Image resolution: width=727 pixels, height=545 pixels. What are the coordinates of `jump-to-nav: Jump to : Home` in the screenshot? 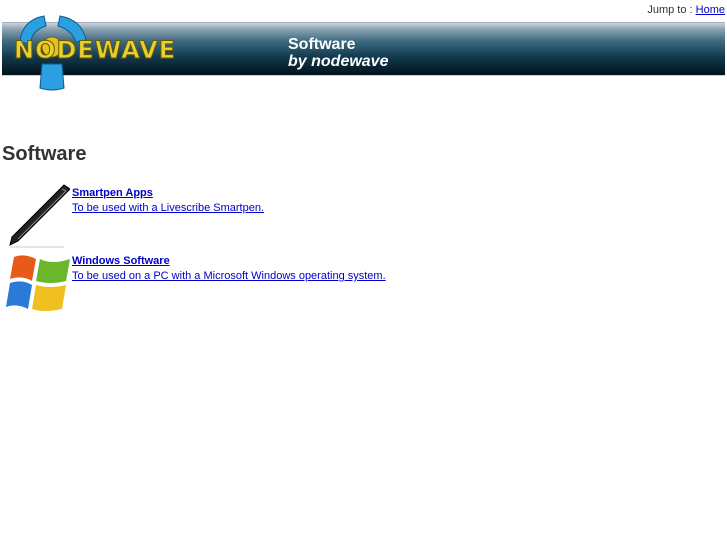 It's located at (686, 10).